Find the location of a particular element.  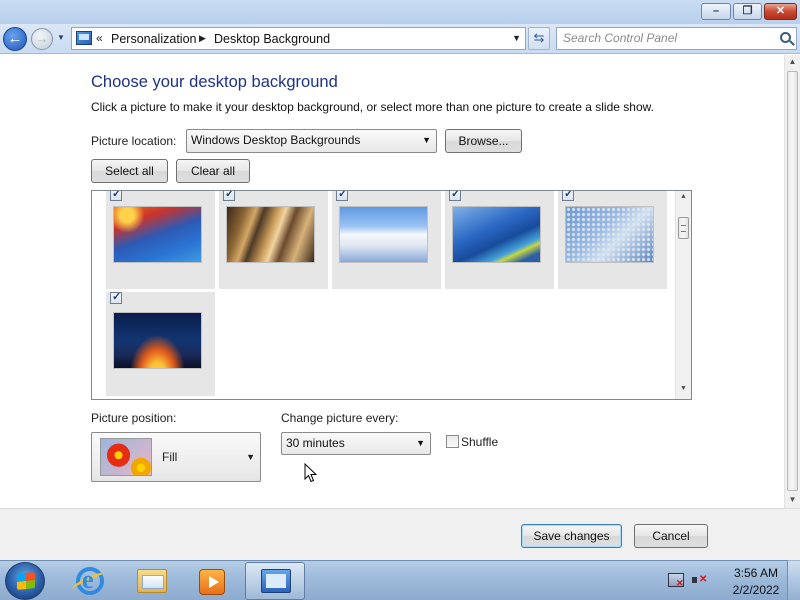

picture-position-value: Fill is located at coordinates (170, 457).